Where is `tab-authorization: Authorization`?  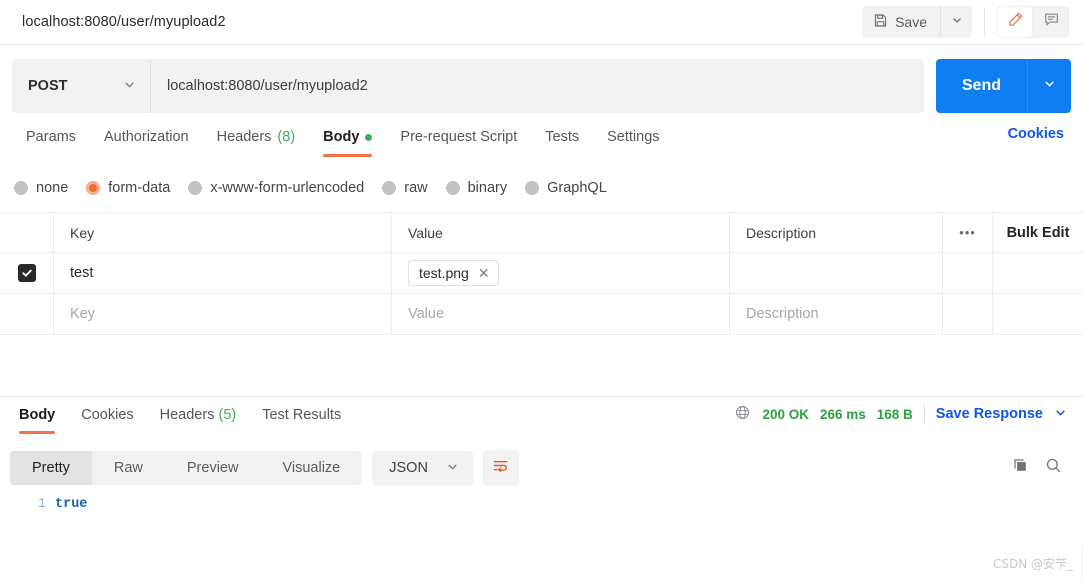
tab-authorization: Authorization is located at coordinates (146, 137).